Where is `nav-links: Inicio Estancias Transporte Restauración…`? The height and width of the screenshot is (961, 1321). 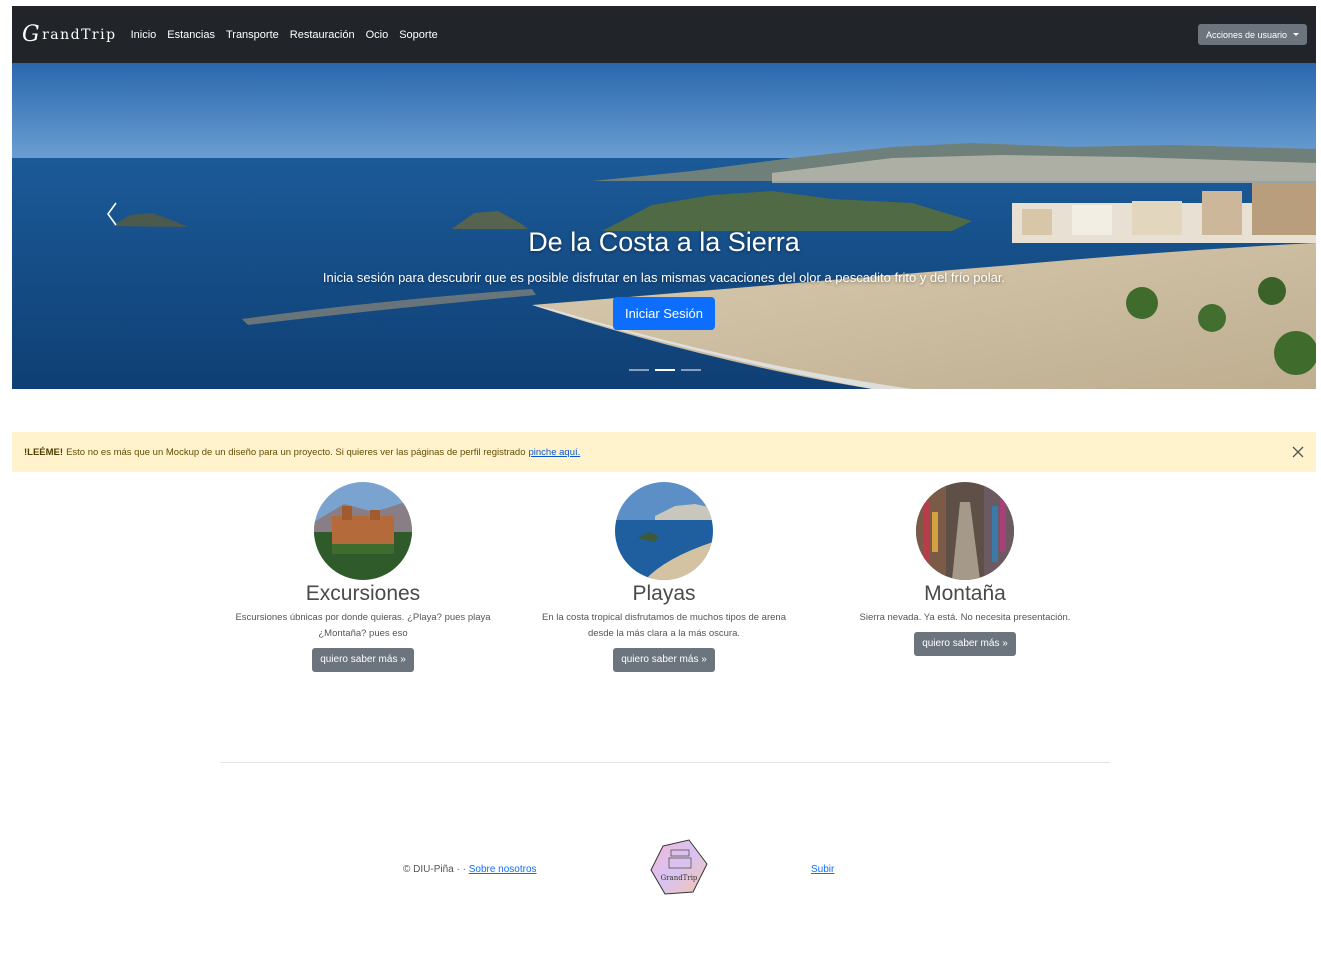
nav-links: Inicio Estancias Transporte Restauración… is located at coordinates (284, 35).